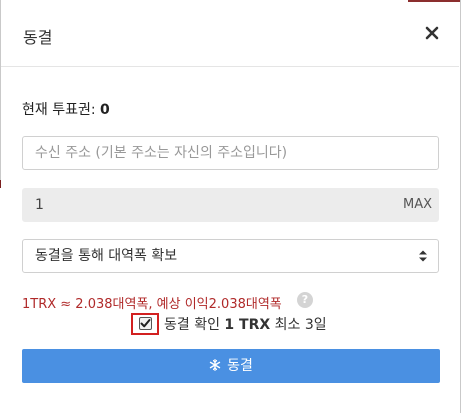 The image size is (461, 413). Describe the element at coordinates (215, 365) in the screenshot. I see `snowflake-icon` at that location.